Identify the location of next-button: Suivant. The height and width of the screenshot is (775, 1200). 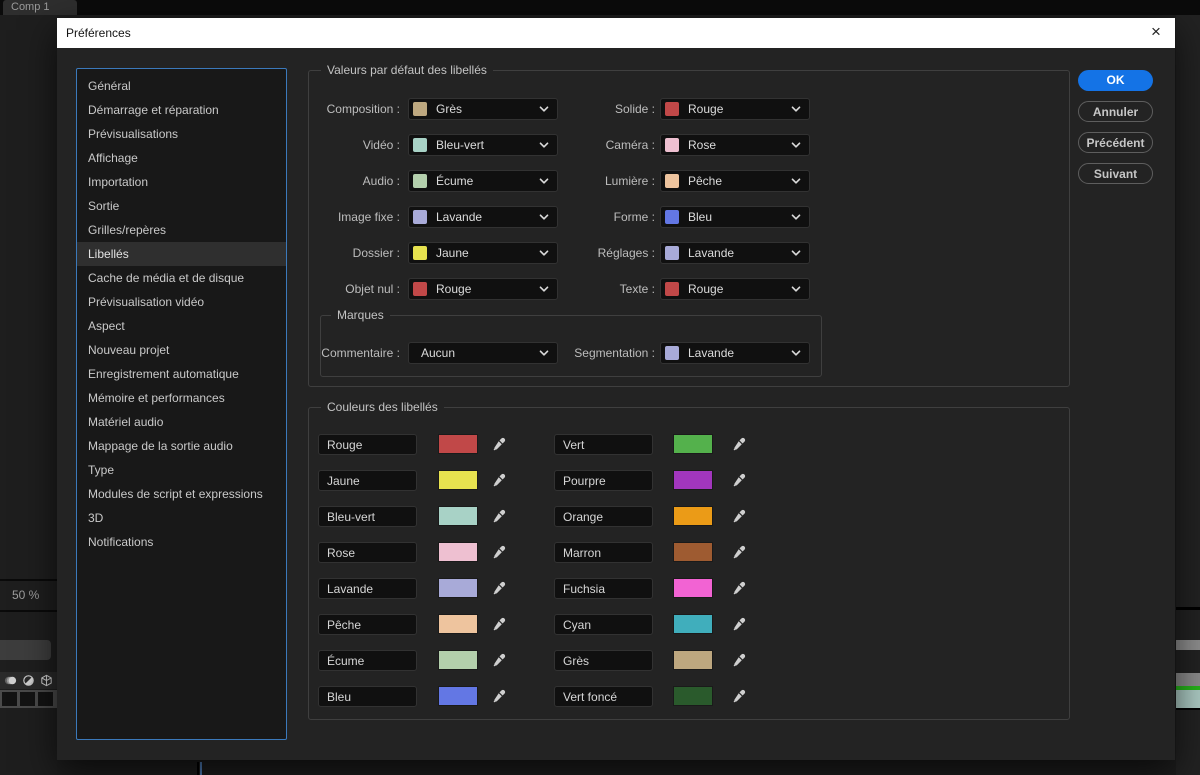
(1115, 173).